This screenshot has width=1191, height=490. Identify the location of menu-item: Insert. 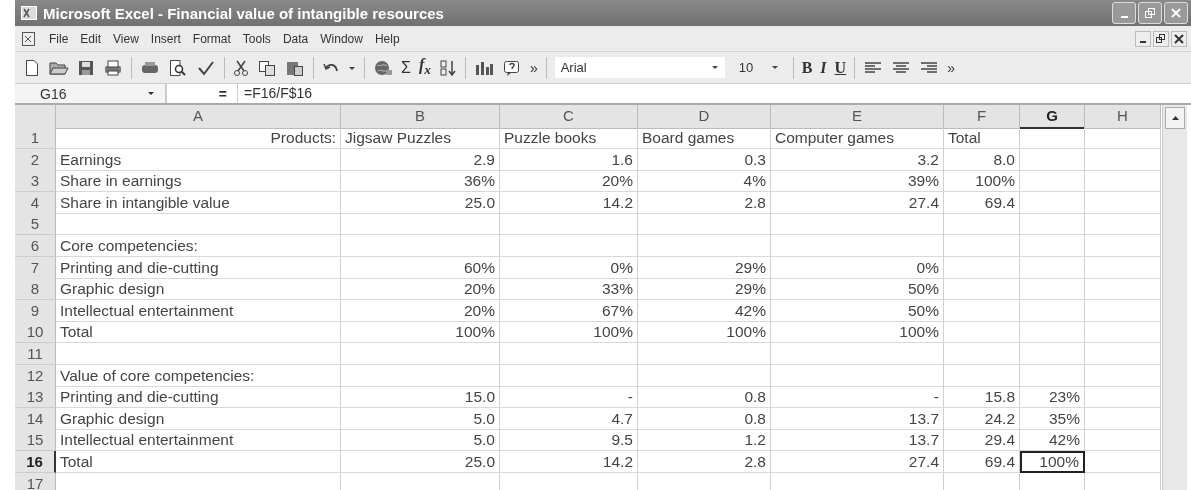
(165, 38).